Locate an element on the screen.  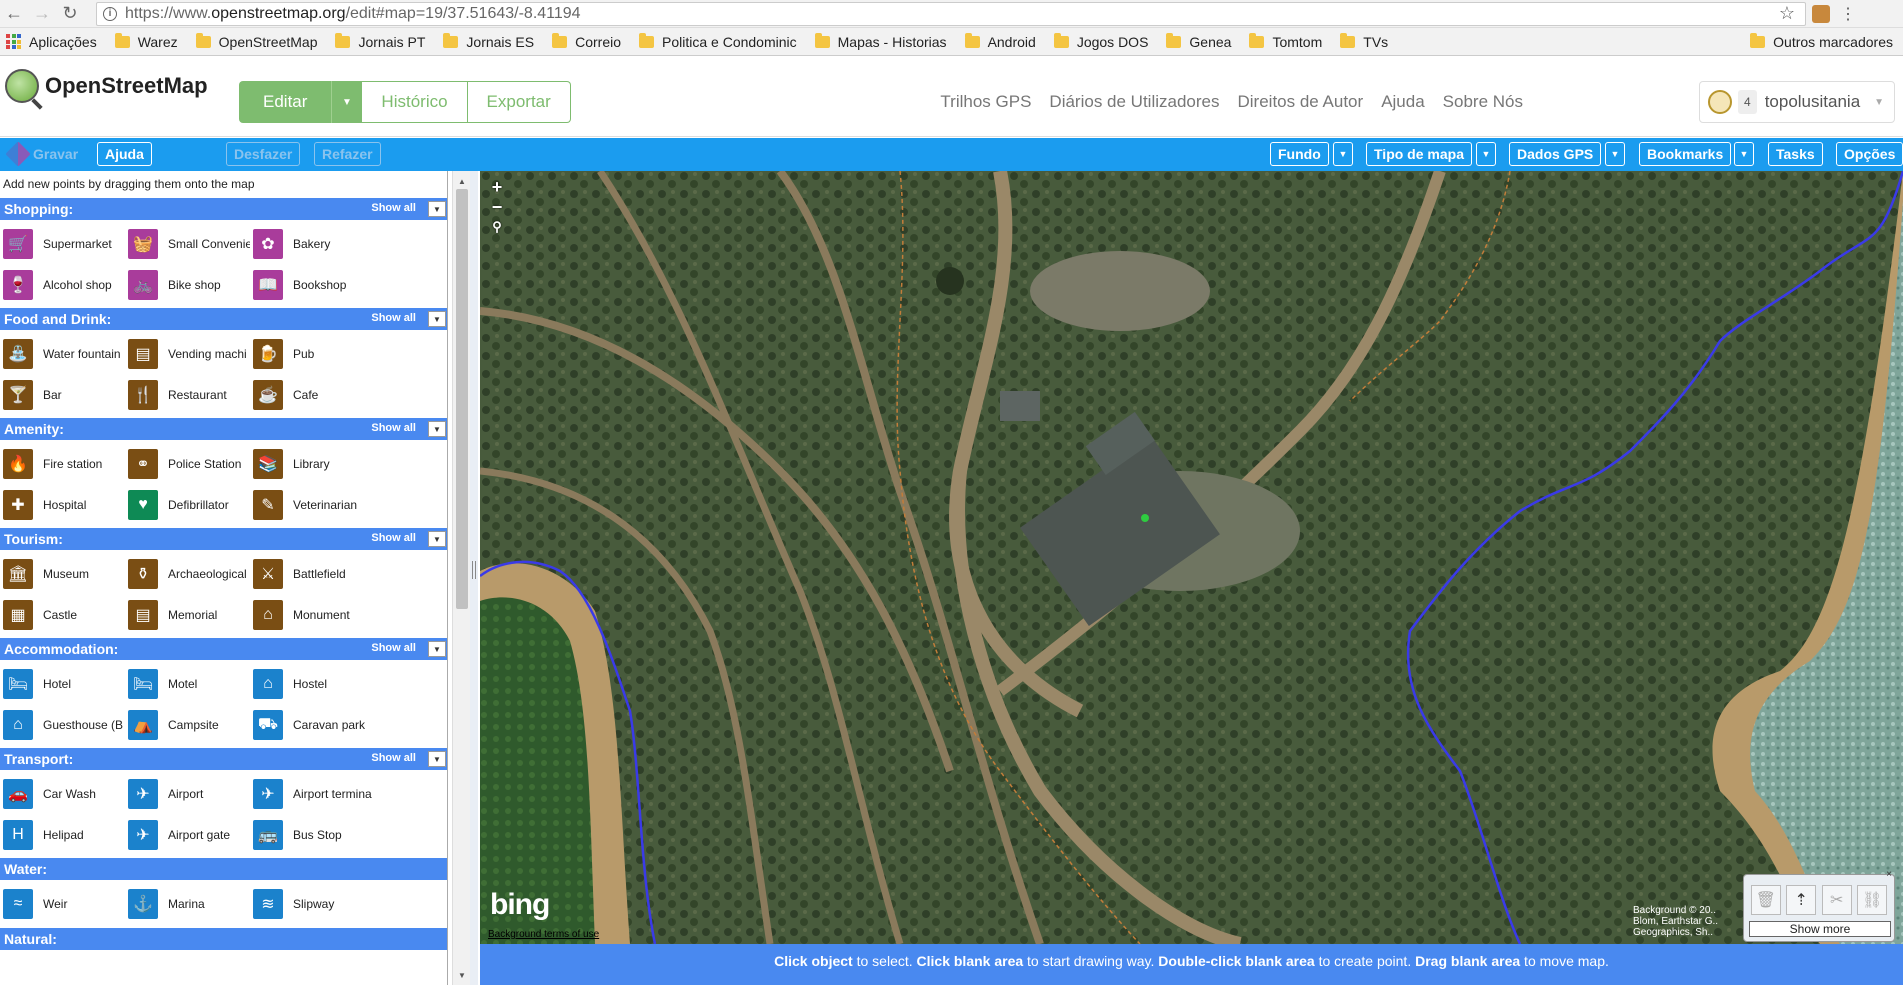
poi-item: ≈ Weir is located at coordinates (62, 904).